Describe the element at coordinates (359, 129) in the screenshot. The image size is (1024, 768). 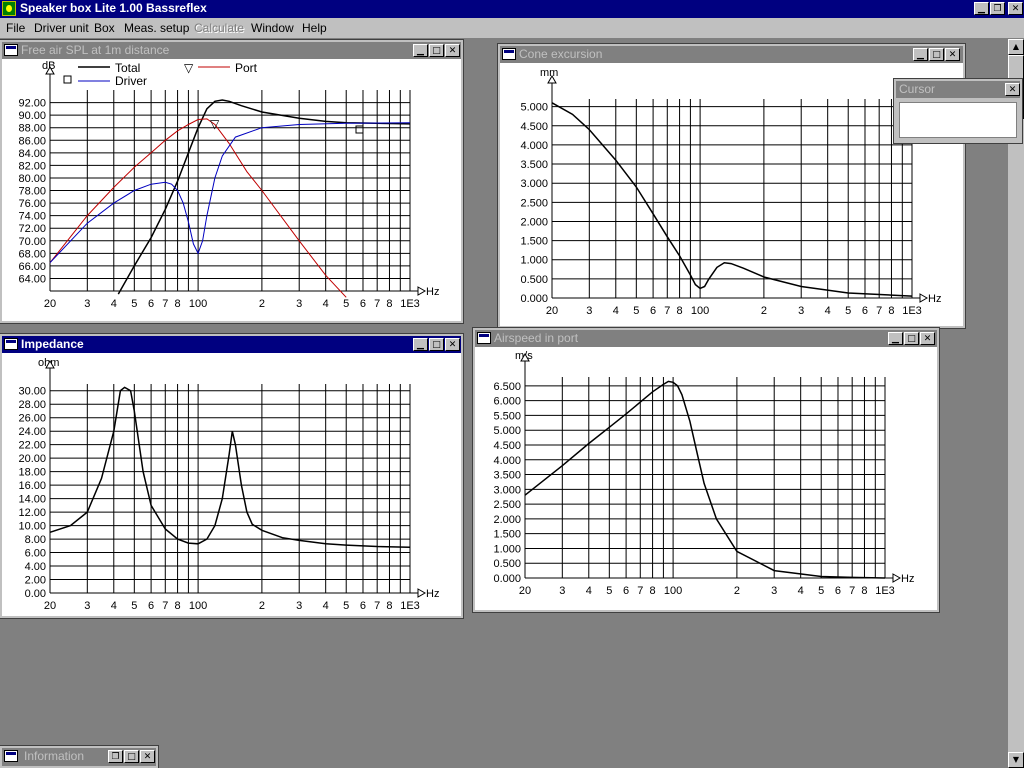
I see `driver-curve-marker` at that location.